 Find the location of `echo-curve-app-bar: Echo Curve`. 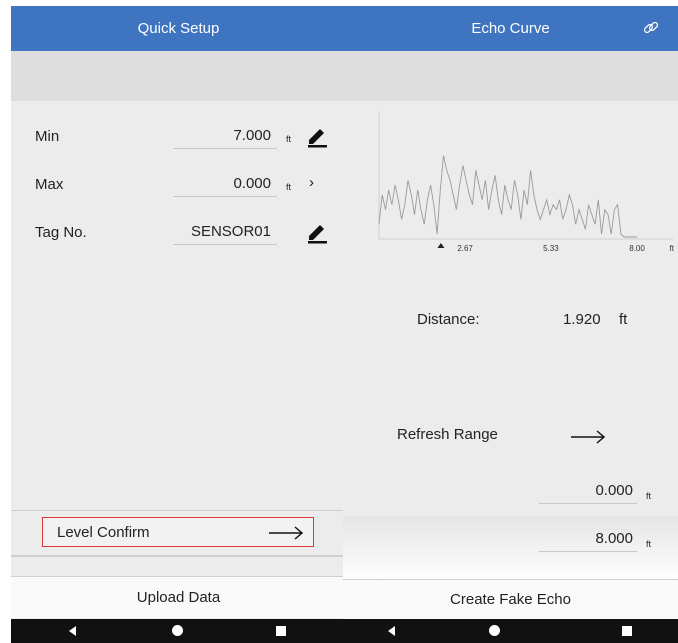

echo-curve-app-bar: Echo Curve is located at coordinates (510, 28).